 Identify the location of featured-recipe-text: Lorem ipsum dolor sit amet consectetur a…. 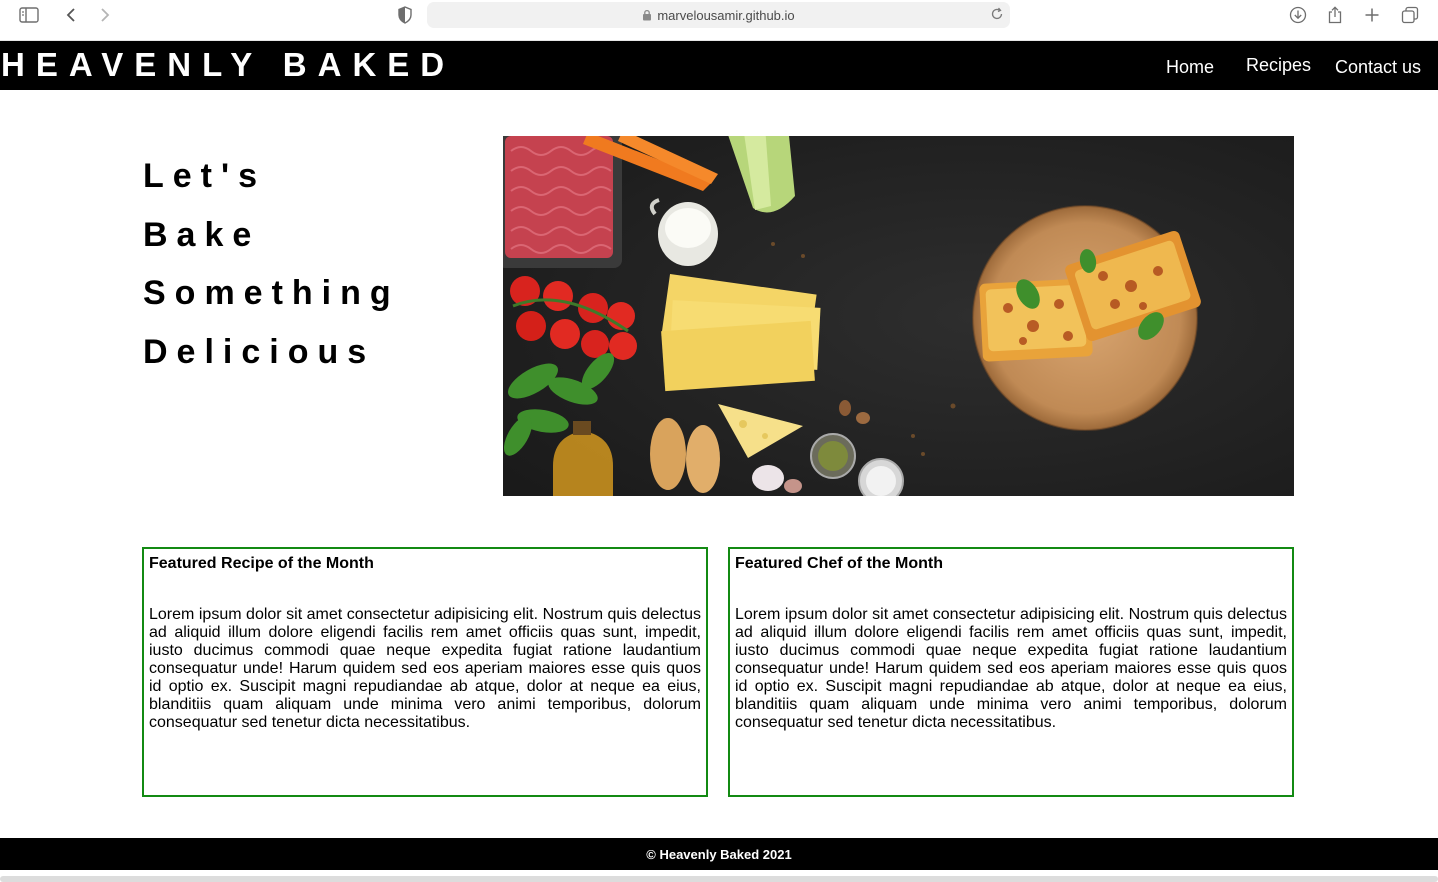
(425, 668).